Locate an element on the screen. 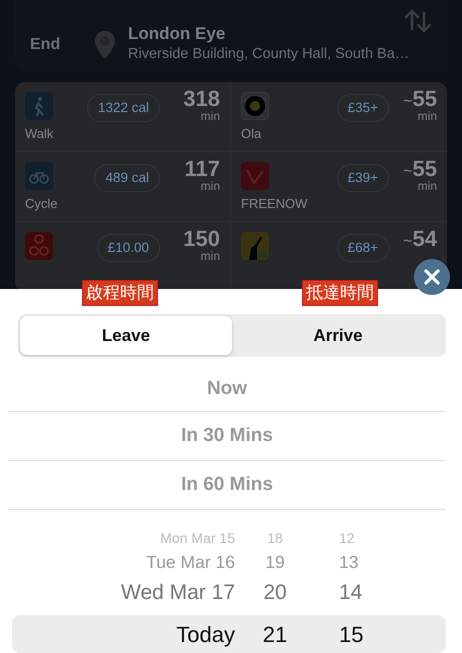 The width and height of the screenshot is (462, 653). segment-tab: Leave is located at coordinates (126, 335).